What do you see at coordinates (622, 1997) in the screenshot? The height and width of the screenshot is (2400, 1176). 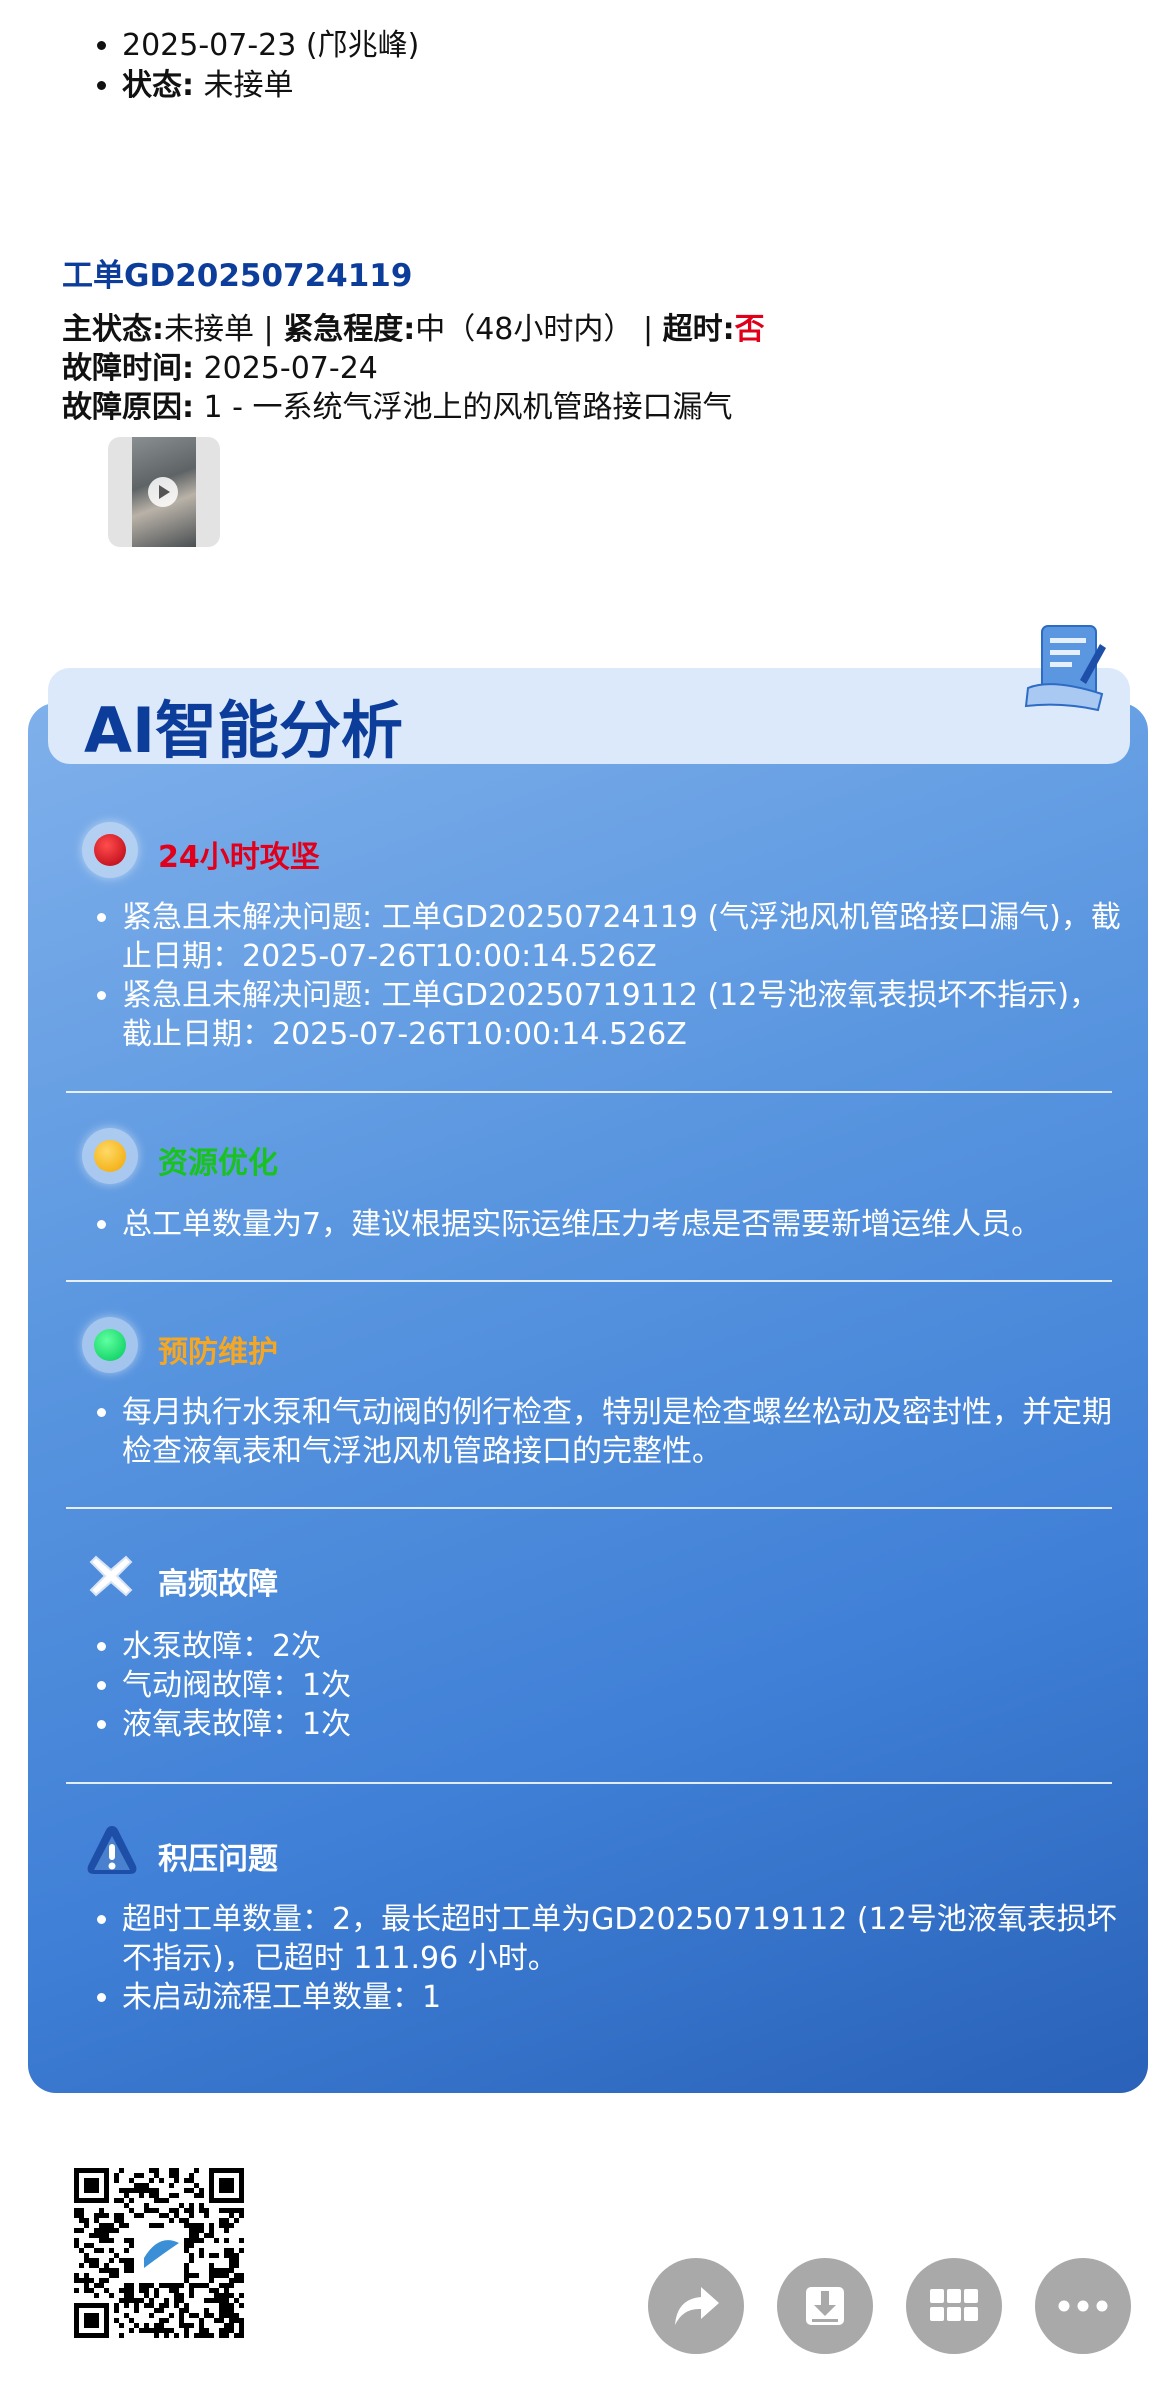 I see `list-item: 未启动流程工单数量：1` at bounding box center [622, 1997].